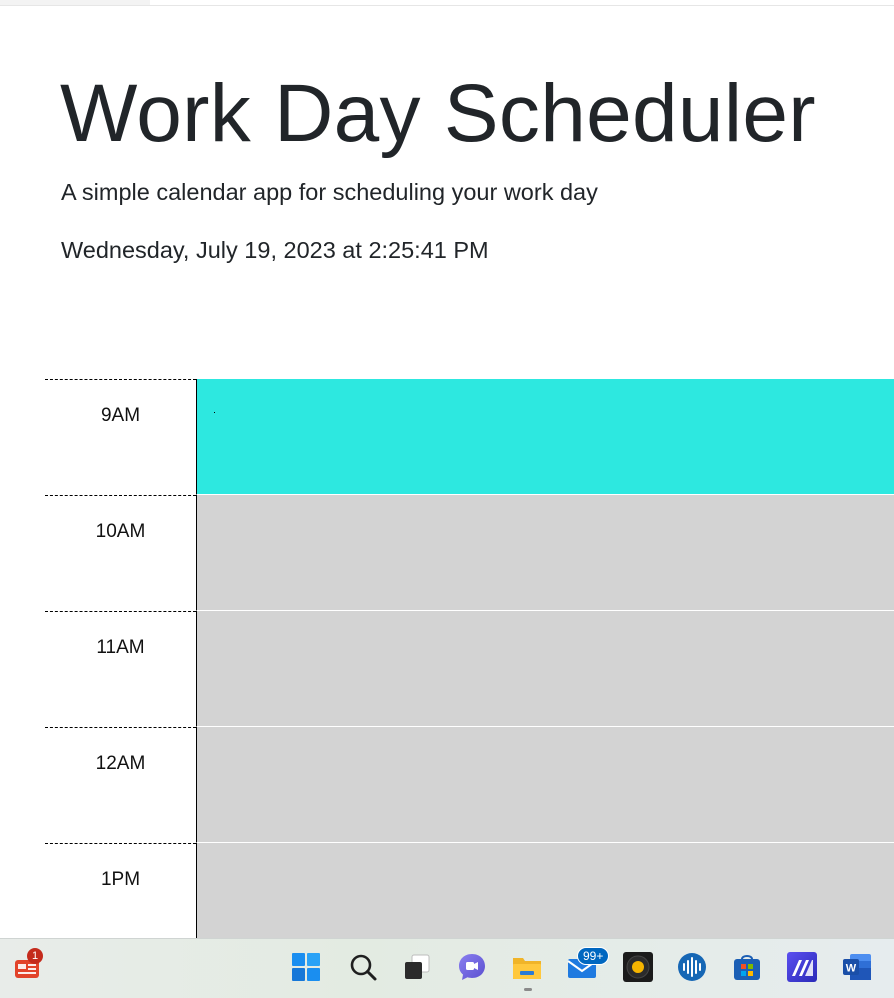 The width and height of the screenshot is (894, 998). I want to click on mail-count-badge: 99+, so click(593, 956).